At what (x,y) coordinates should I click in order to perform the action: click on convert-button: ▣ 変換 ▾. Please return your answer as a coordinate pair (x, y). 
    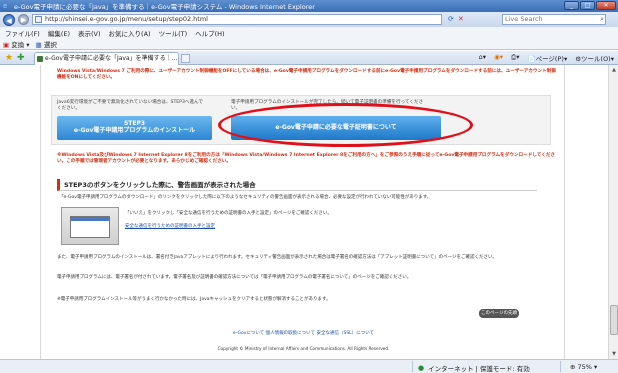
    Looking at the image, I should click on (16, 44).